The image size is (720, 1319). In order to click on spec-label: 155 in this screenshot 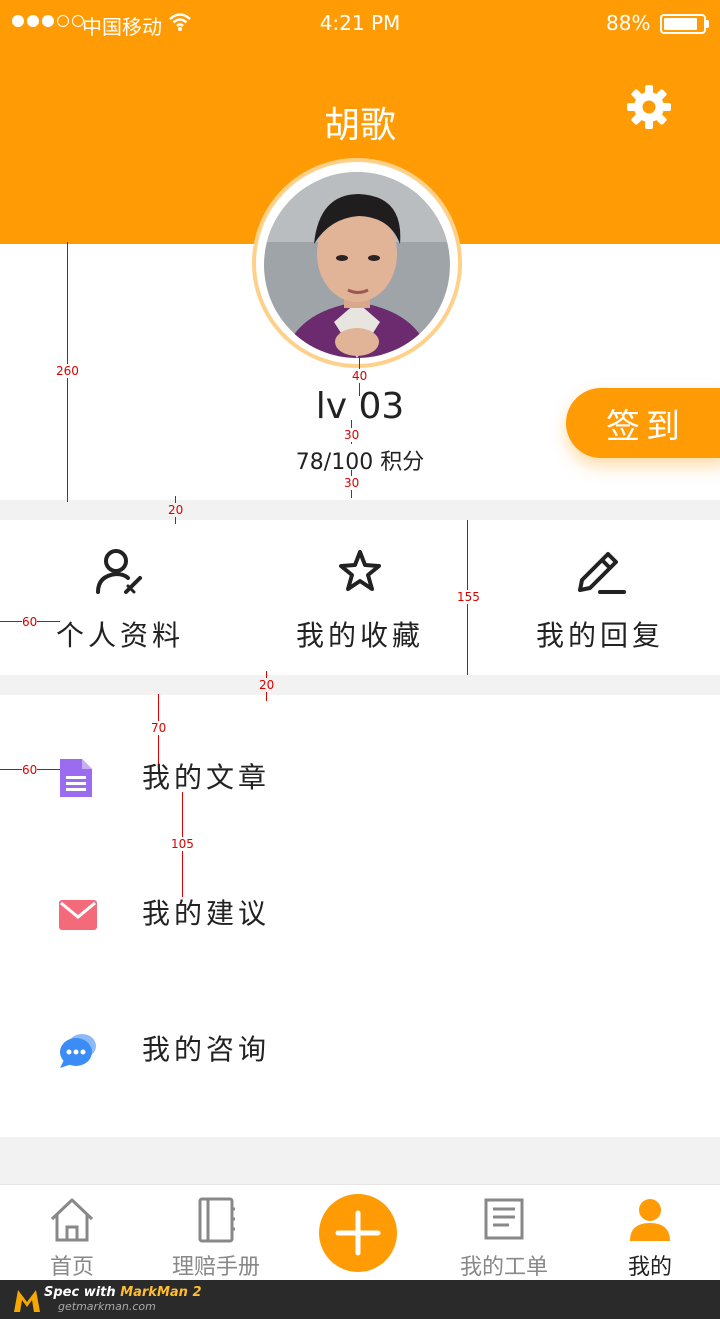, I will do `click(468, 597)`.